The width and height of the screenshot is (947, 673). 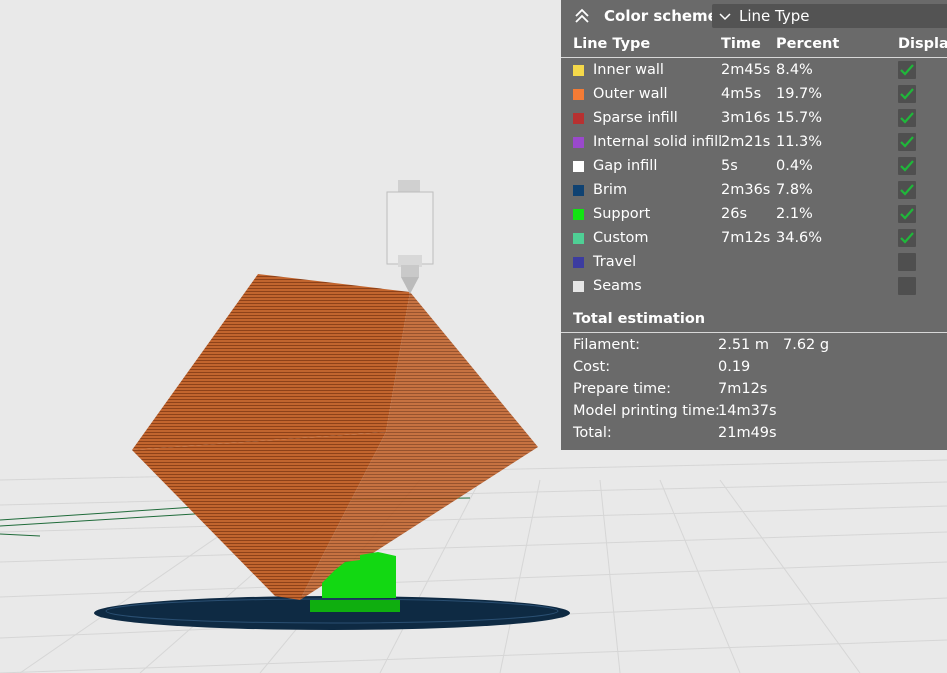 What do you see at coordinates (622, 389) in the screenshot?
I see `prepare-time-label: Prepare time:` at bounding box center [622, 389].